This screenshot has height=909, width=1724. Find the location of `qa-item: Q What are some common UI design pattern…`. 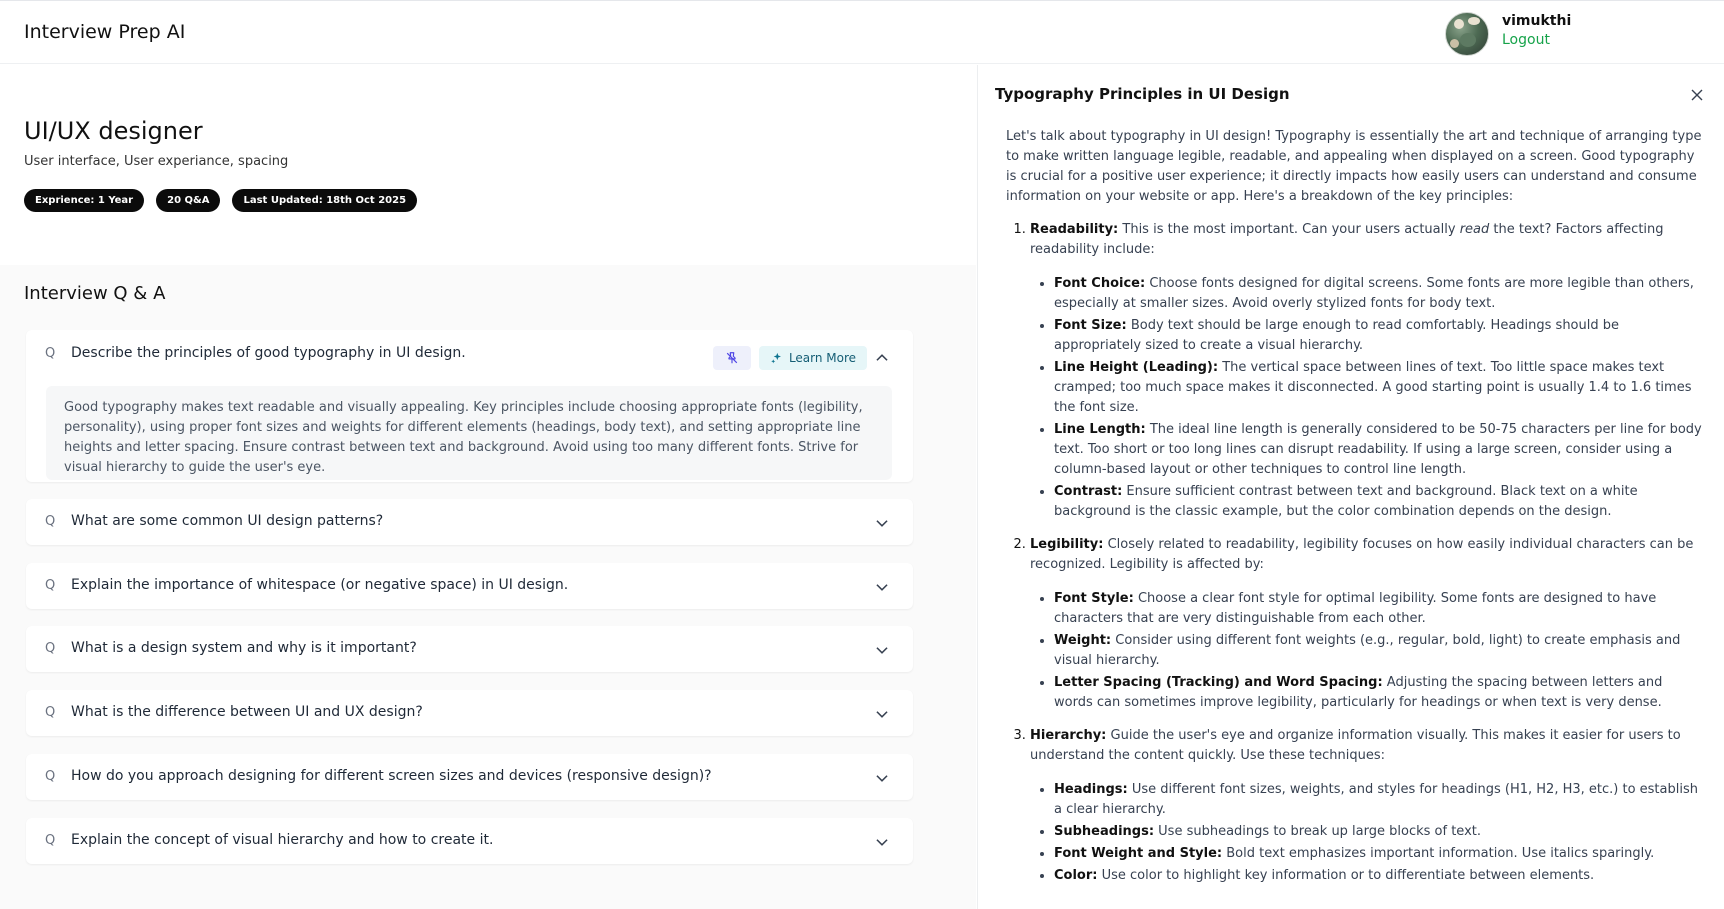

qa-item: Q What are some common UI design pattern… is located at coordinates (469, 522).